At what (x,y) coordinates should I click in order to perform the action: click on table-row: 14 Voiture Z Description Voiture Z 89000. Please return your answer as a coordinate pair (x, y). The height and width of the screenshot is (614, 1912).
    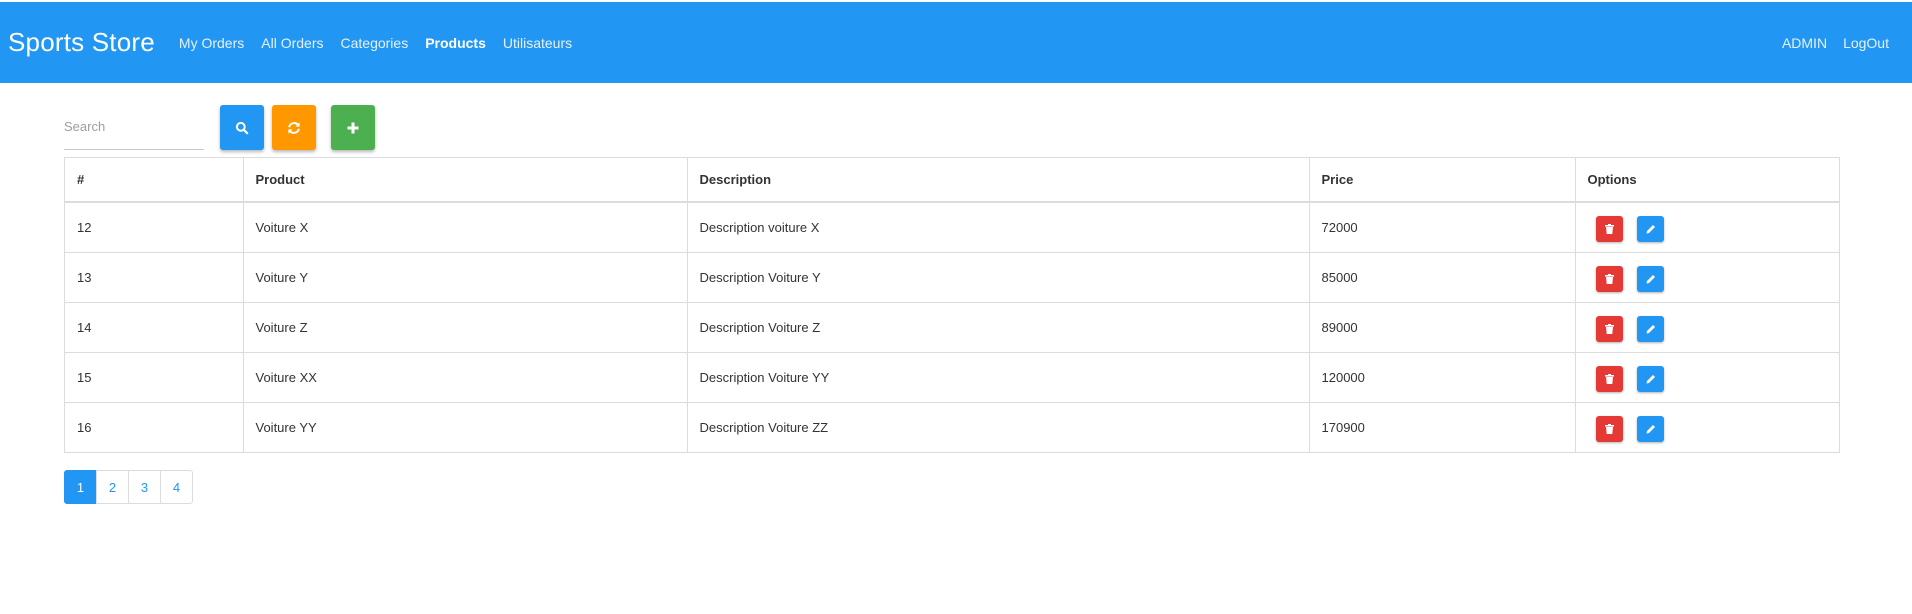
    Looking at the image, I should click on (952, 326).